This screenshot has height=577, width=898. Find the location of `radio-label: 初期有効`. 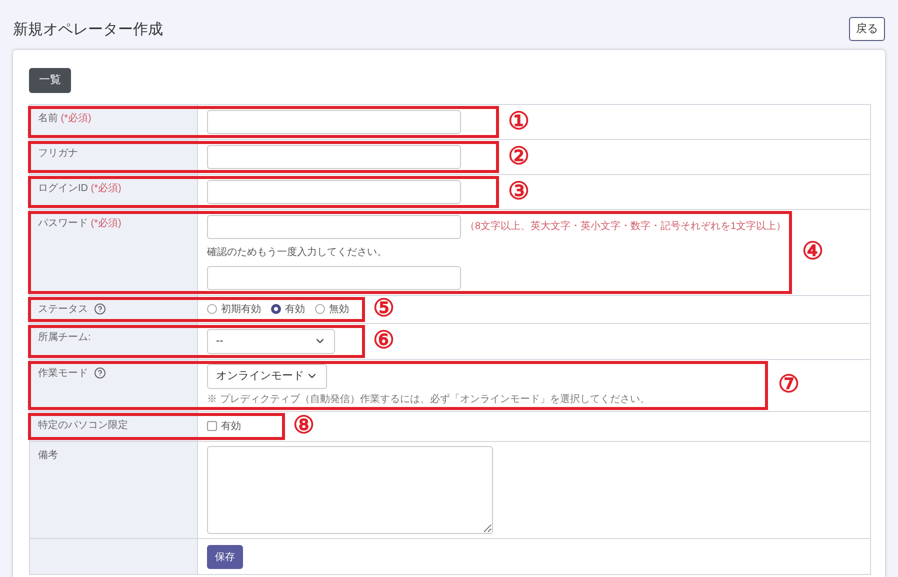

radio-label: 初期有効 is located at coordinates (241, 309).